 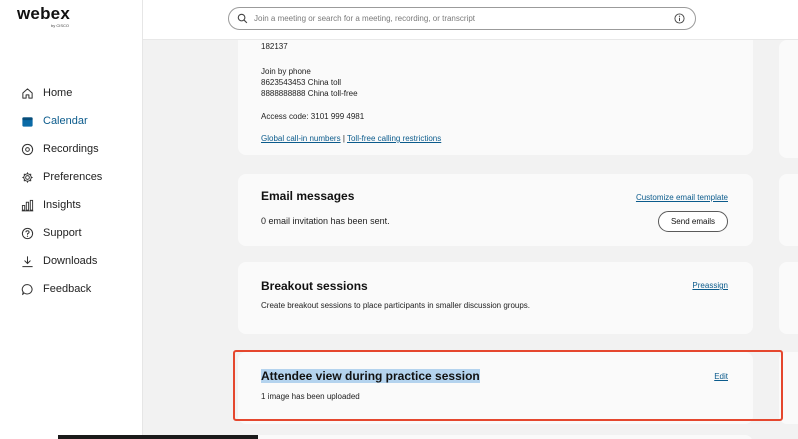 What do you see at coordinates (454, 18) in the screenshot?
I see `search-input` at bounding box center [454, 18].